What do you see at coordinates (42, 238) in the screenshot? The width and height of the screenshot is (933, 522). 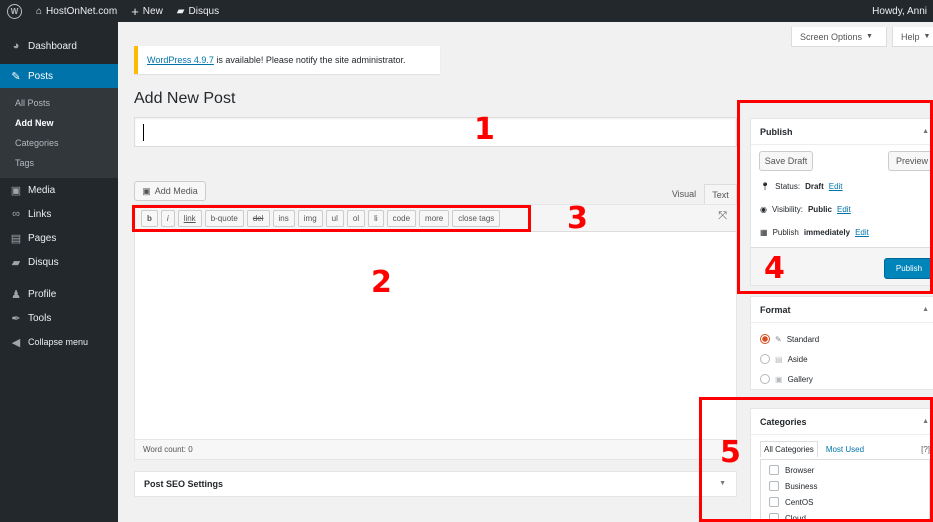 I see `menu-label: Pages` at bounding box center [42, 238].